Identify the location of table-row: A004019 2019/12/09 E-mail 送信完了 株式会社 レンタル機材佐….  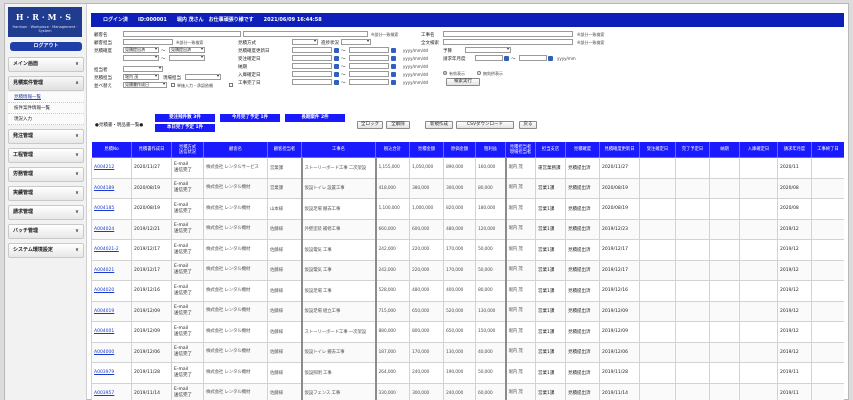
(467, 311).